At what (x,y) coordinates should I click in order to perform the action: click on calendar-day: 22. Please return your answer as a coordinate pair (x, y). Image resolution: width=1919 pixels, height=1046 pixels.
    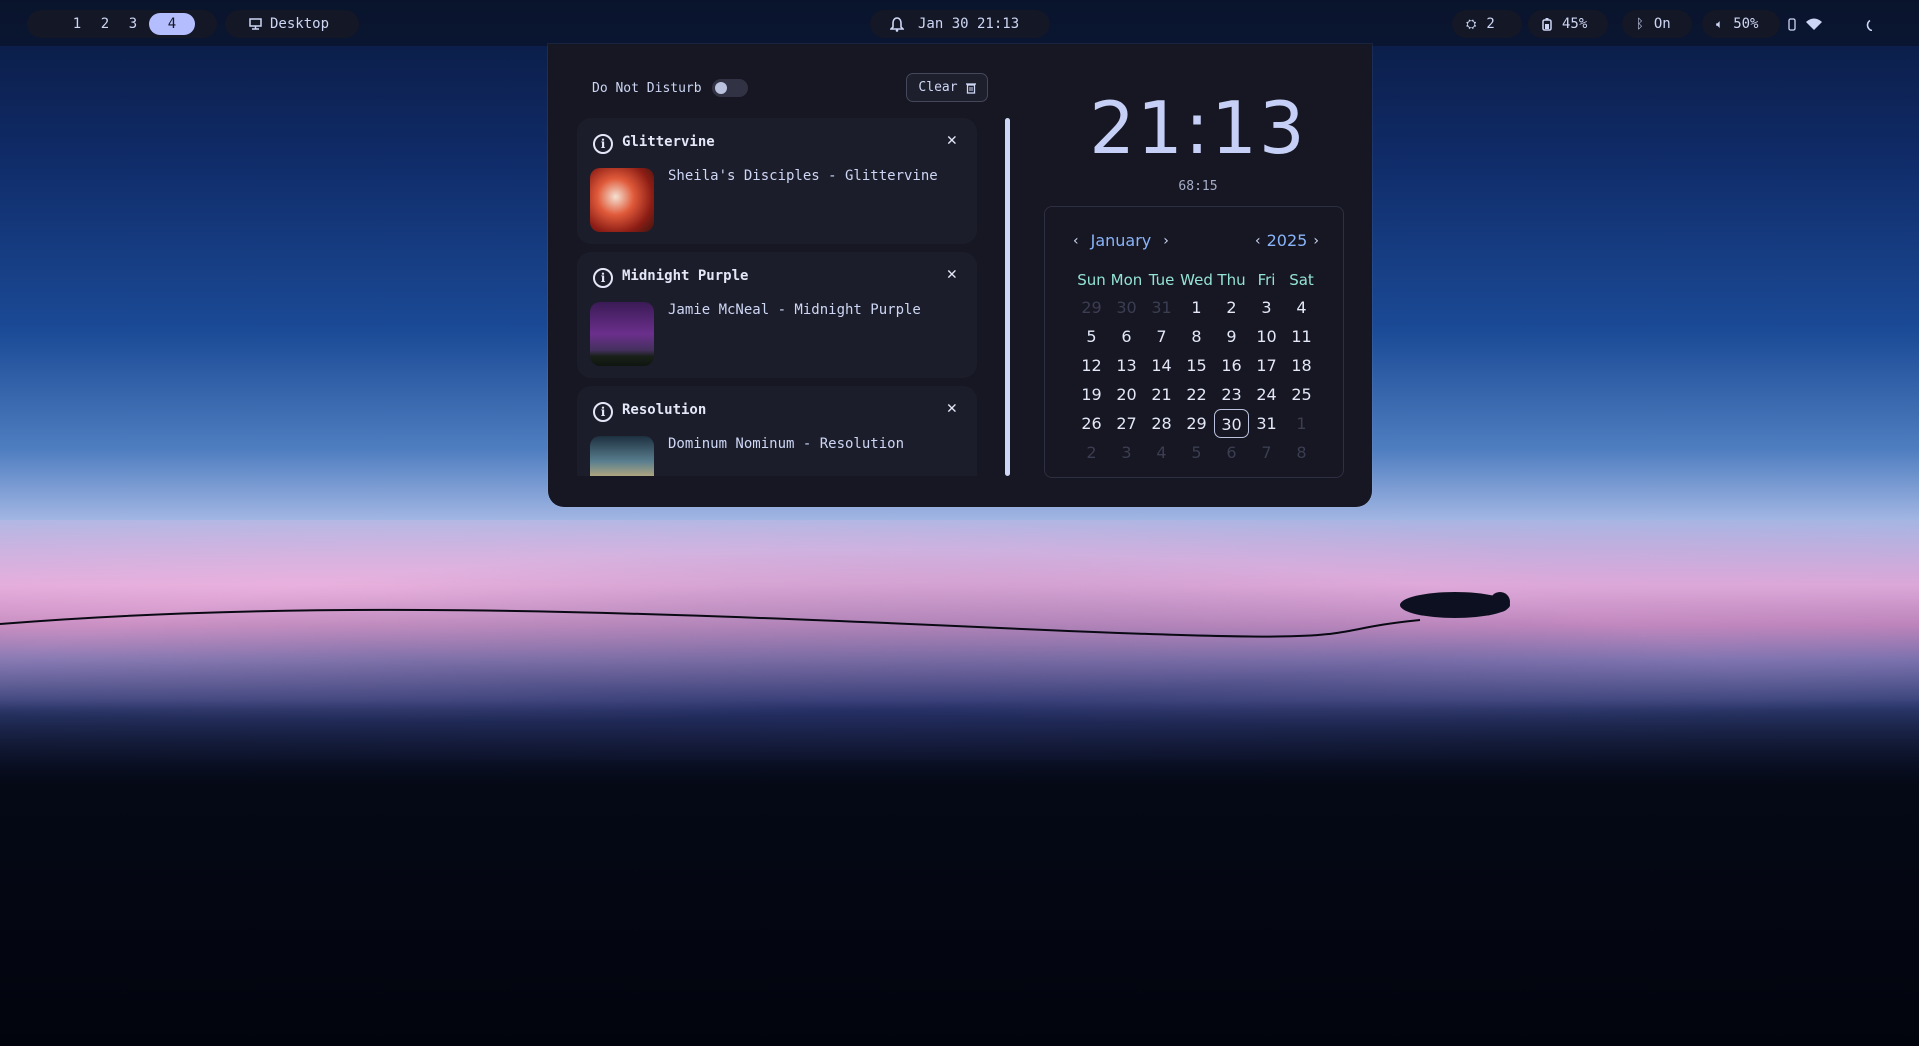
    Looking at the image, I should click on (1196, 394).